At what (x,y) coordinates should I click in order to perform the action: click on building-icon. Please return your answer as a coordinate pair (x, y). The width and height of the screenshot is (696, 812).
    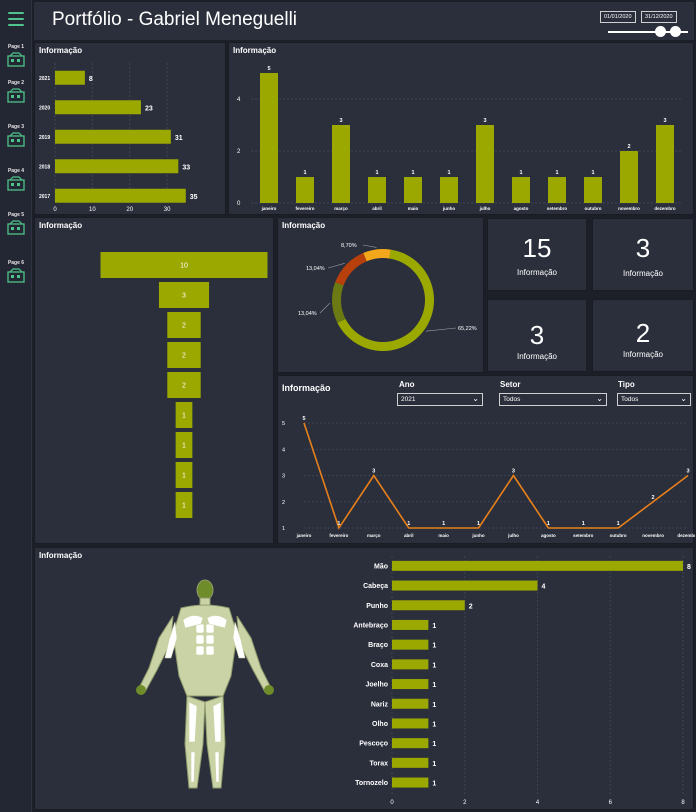
    Looking at the image, I should click on (16, 227).